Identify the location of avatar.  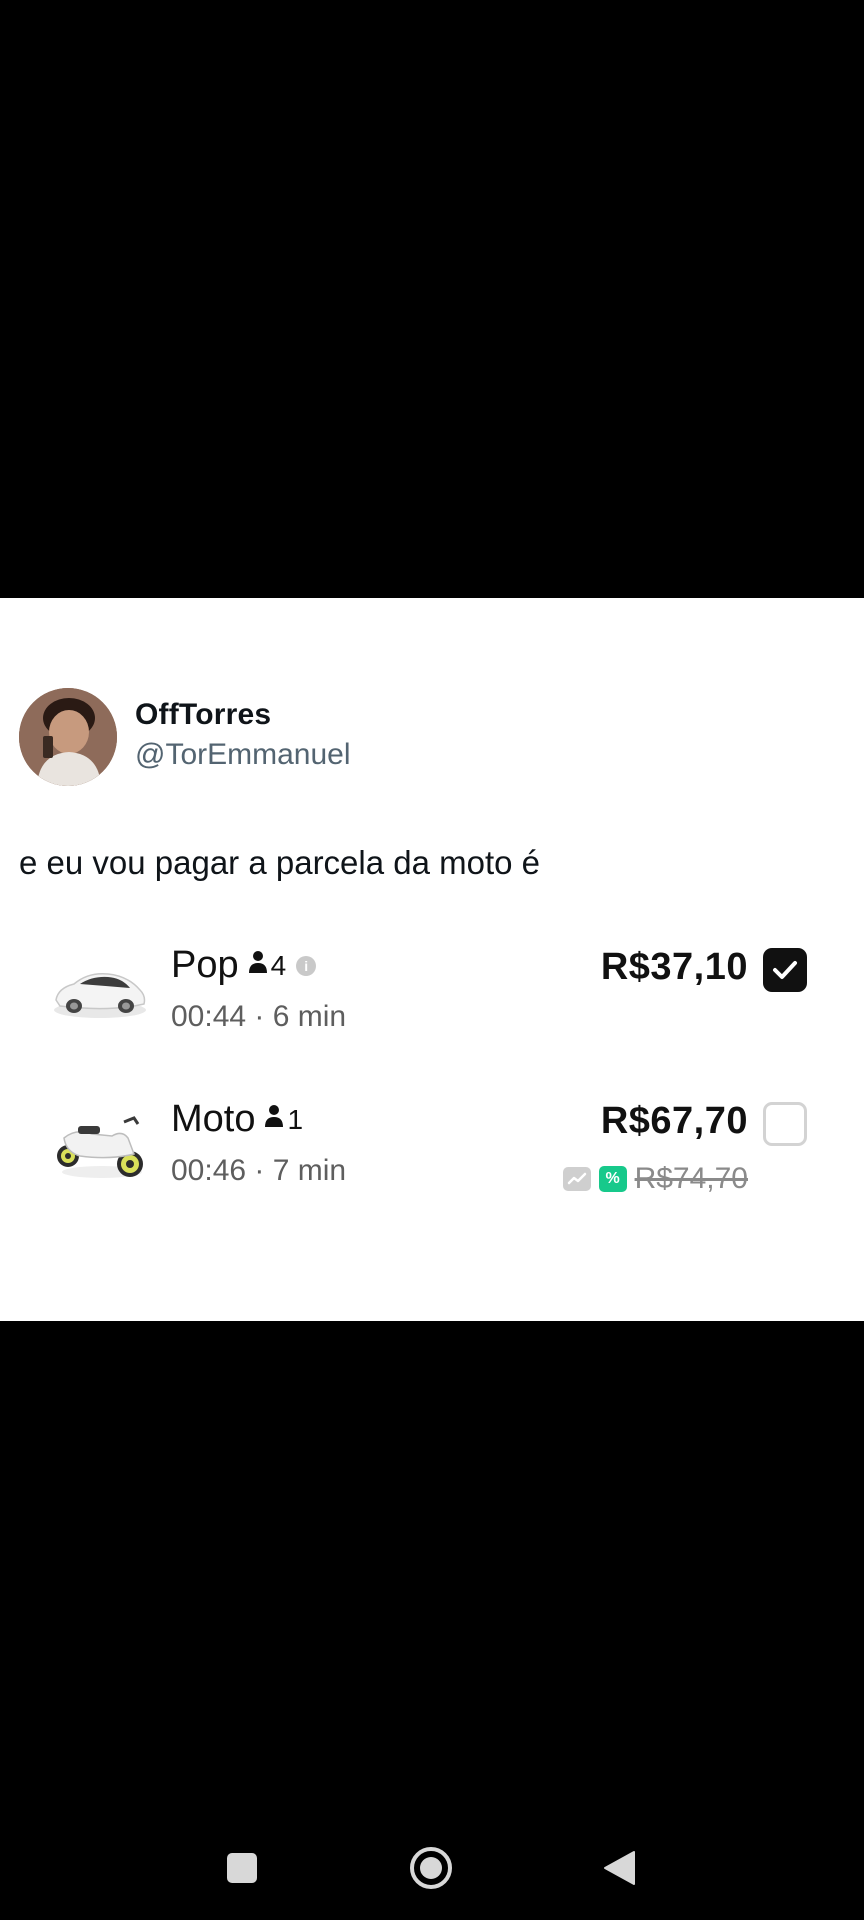
(68, 737).